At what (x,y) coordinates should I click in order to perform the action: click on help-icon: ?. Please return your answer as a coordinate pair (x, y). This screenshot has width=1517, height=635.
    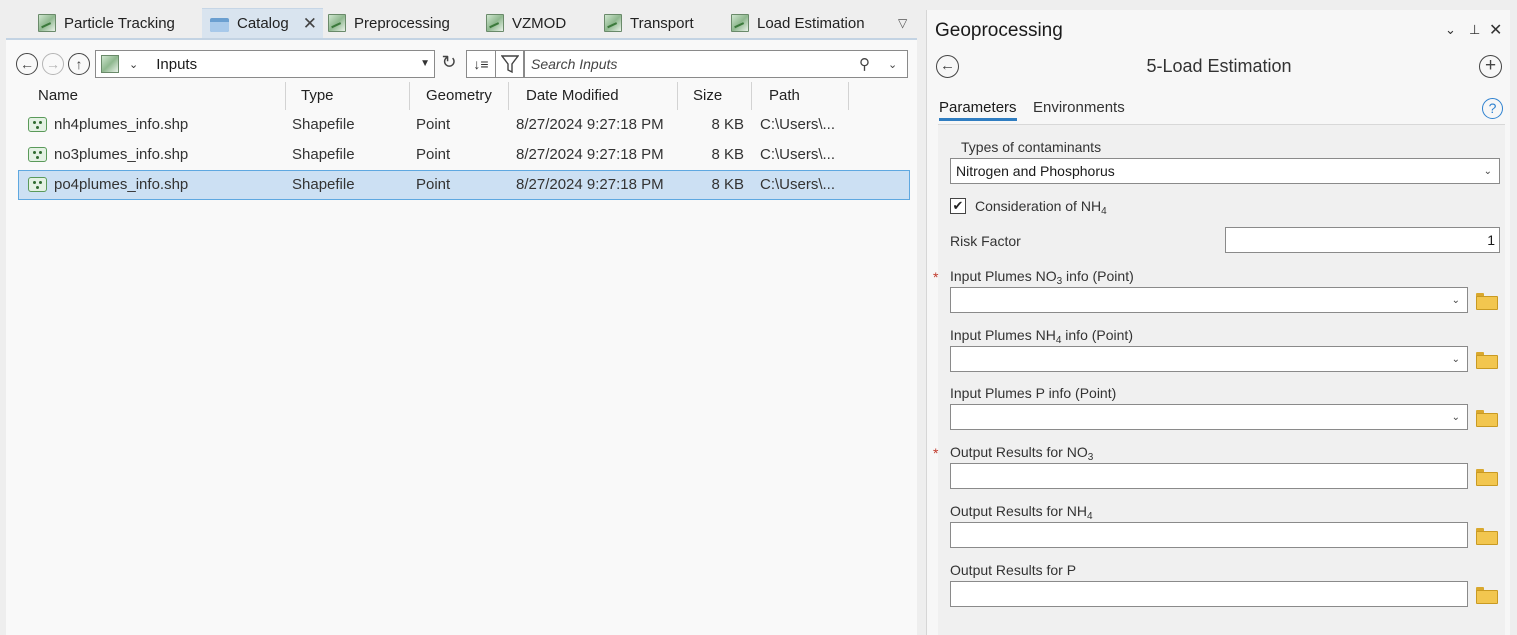
    Looking at the image, I should click on (1492, 108).